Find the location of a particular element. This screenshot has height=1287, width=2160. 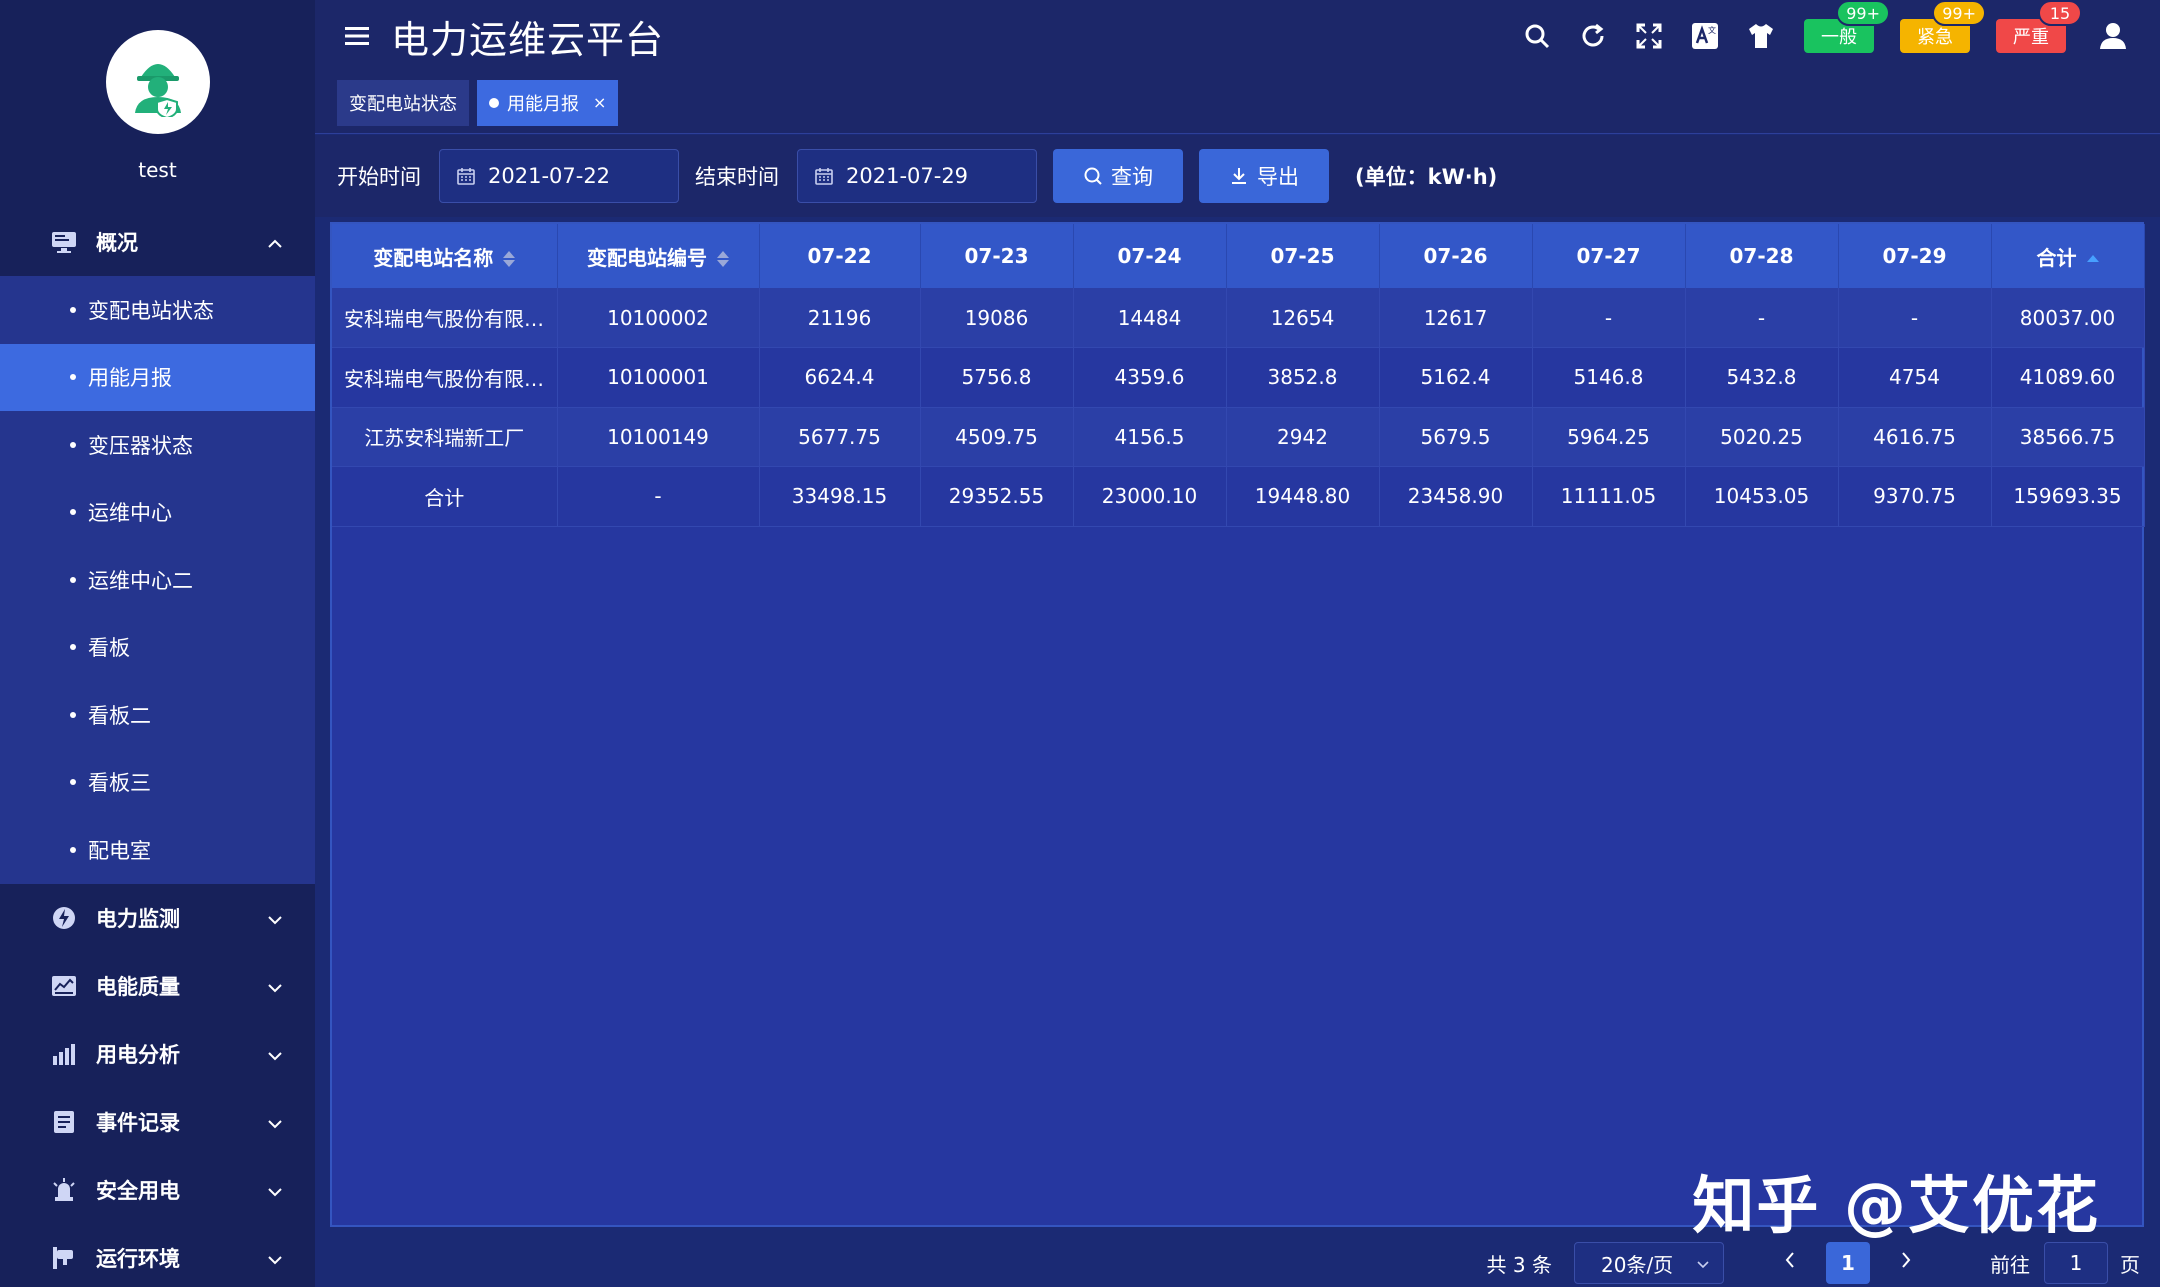

tab-energy-monthly: 用能月报 × is located at coordinates (548, 102).